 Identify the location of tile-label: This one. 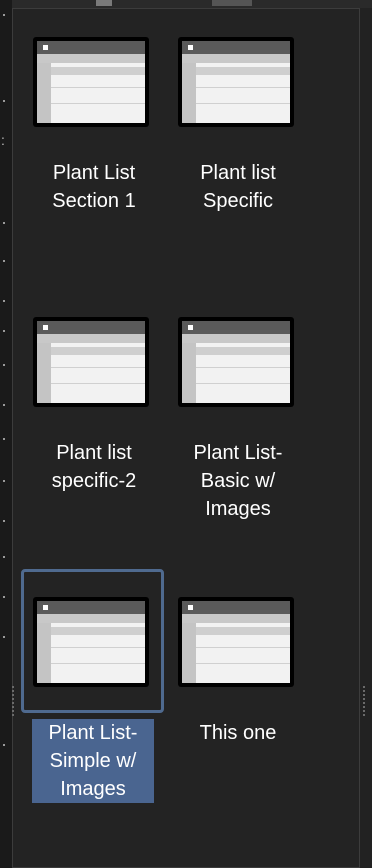
(238, 733).